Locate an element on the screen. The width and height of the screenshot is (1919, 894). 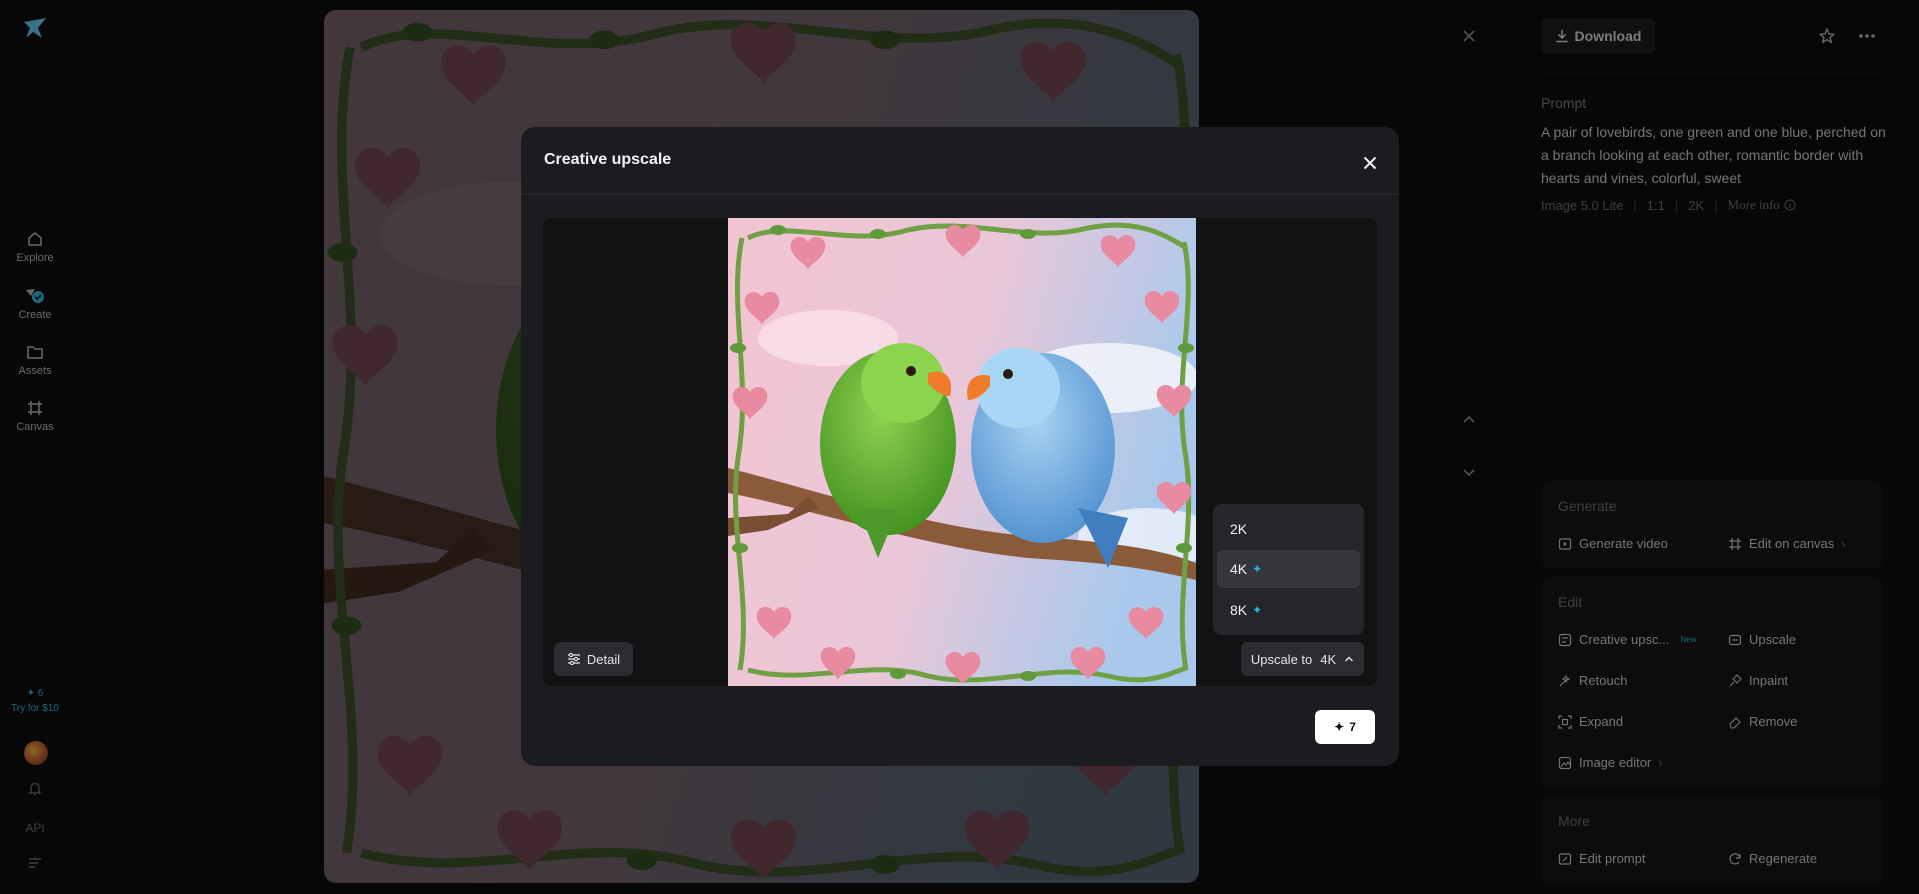
modal-title: Creative upscale is located at coordinates (608, 159).